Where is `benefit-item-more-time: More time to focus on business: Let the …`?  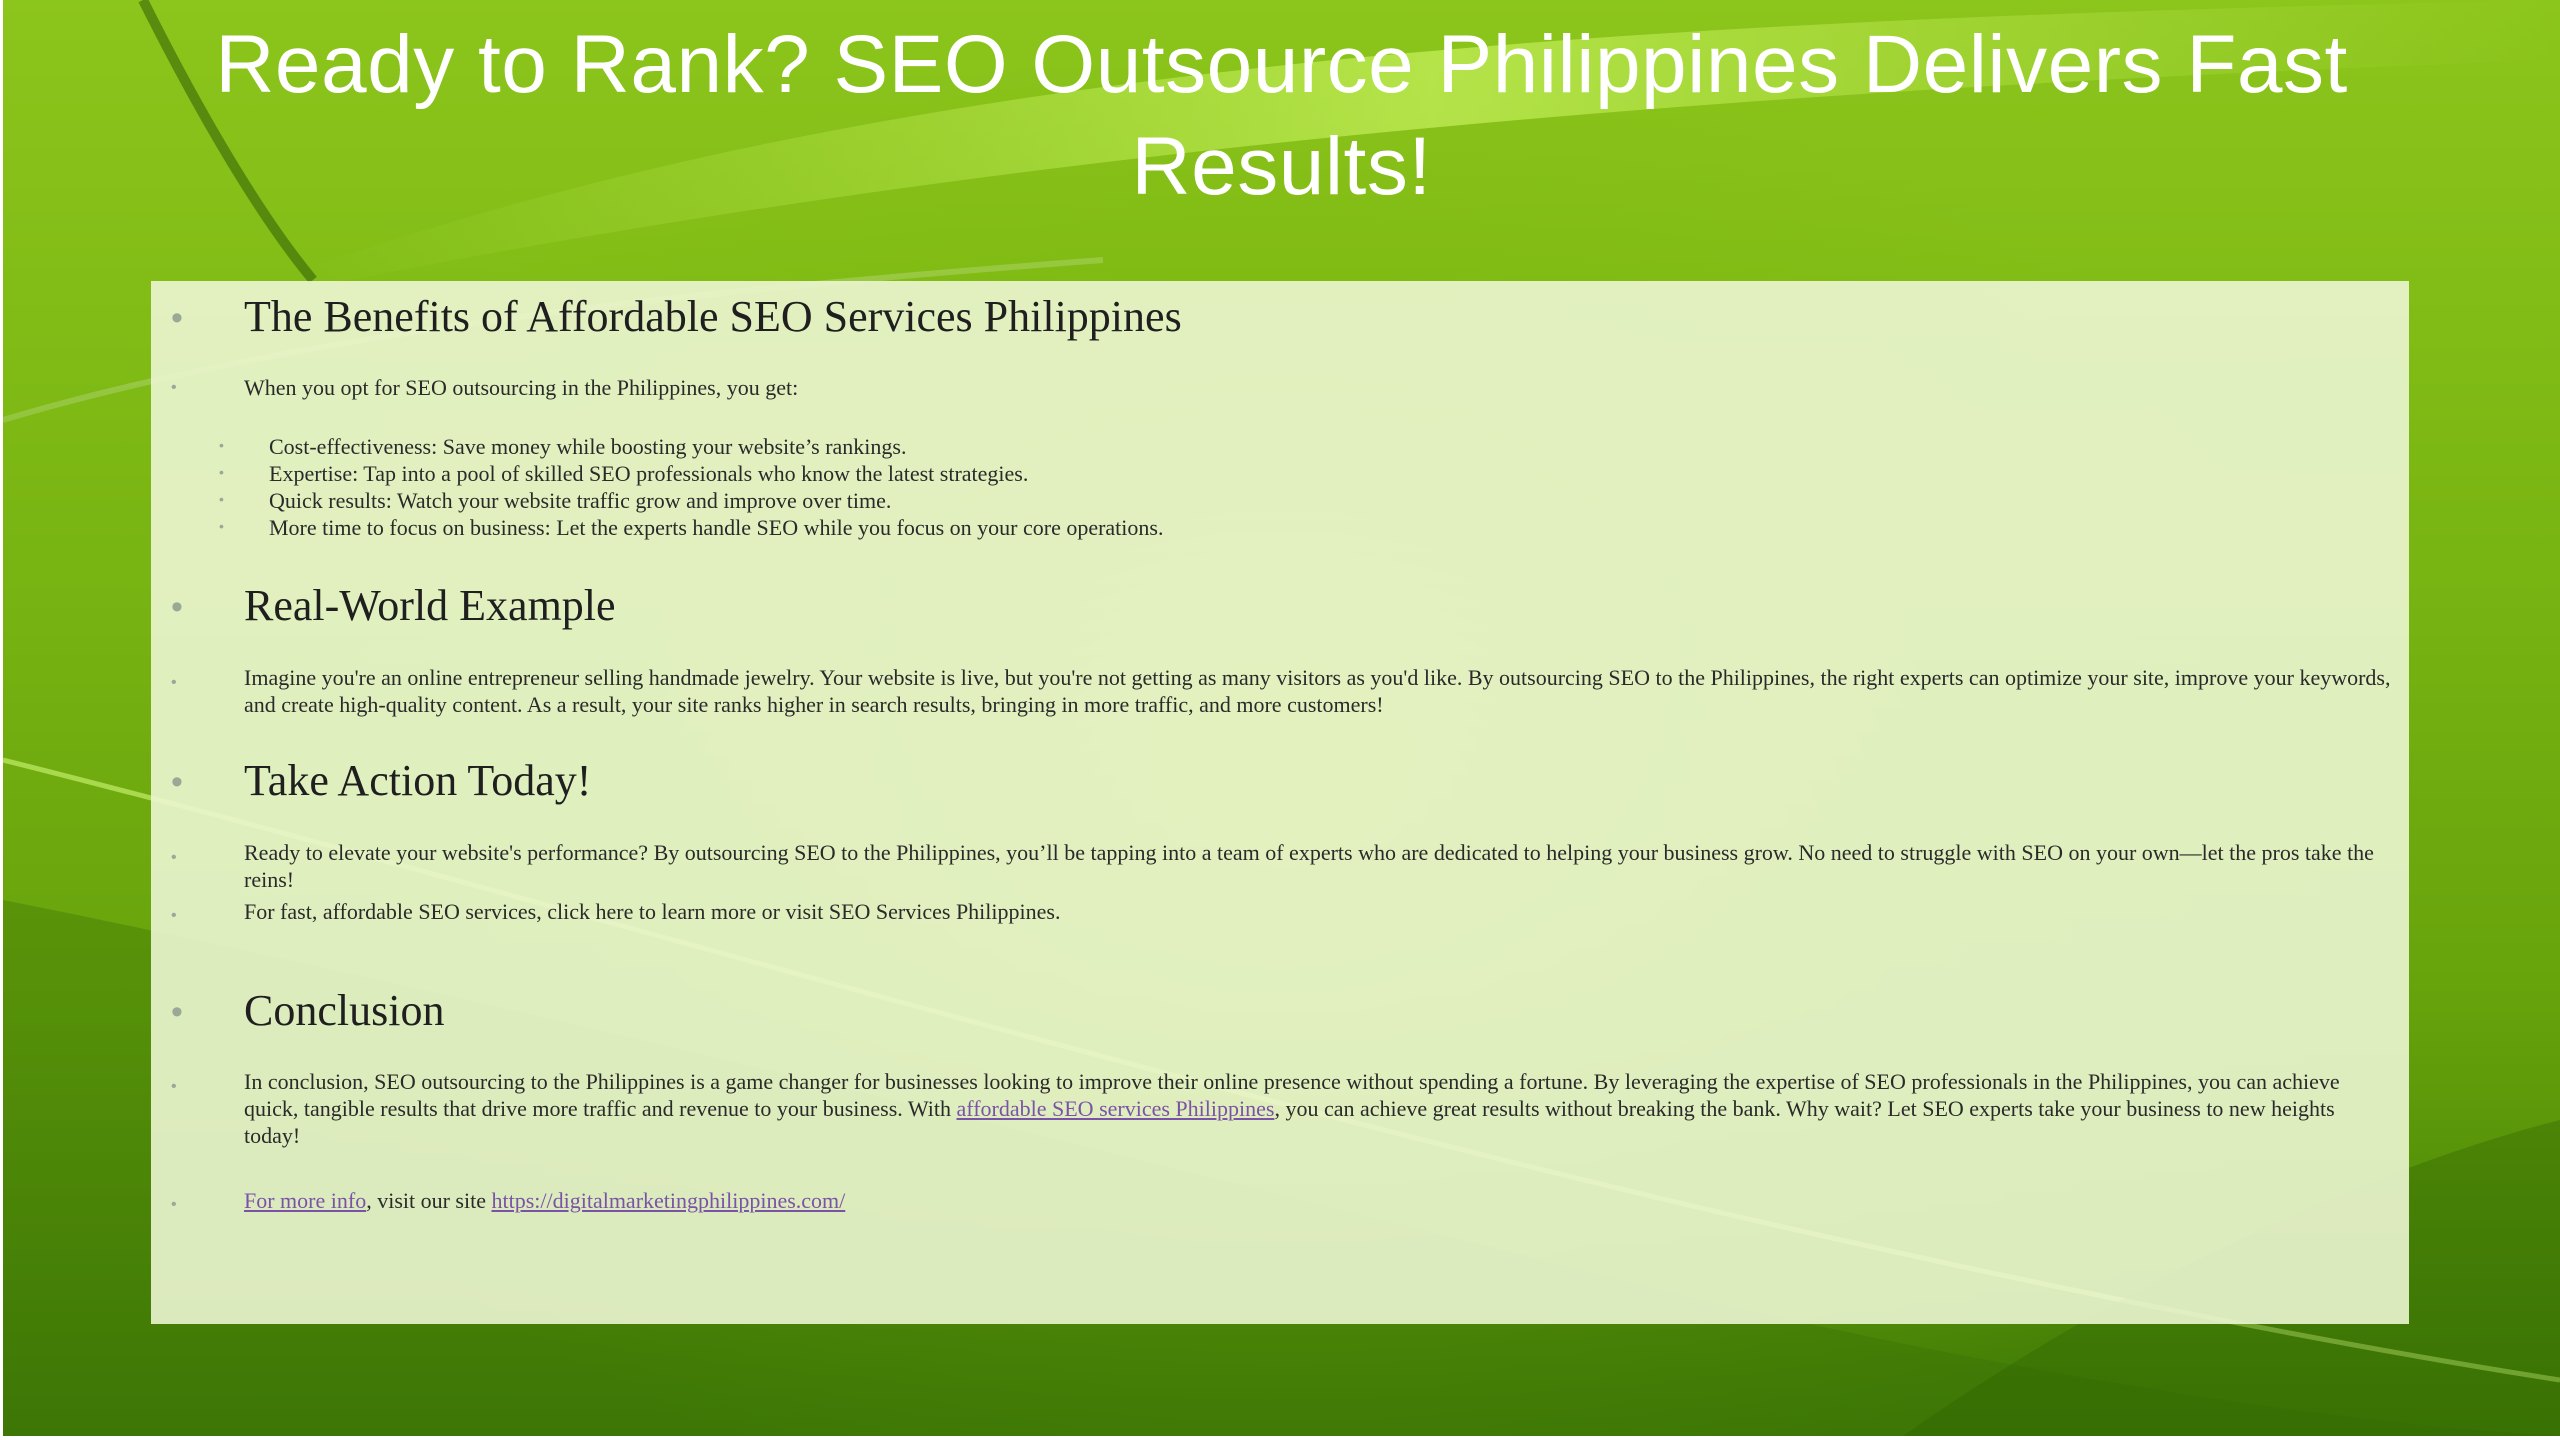
benefit-item-more-time: More time to focus on business: Let the … is located at coordinates (716, 527).